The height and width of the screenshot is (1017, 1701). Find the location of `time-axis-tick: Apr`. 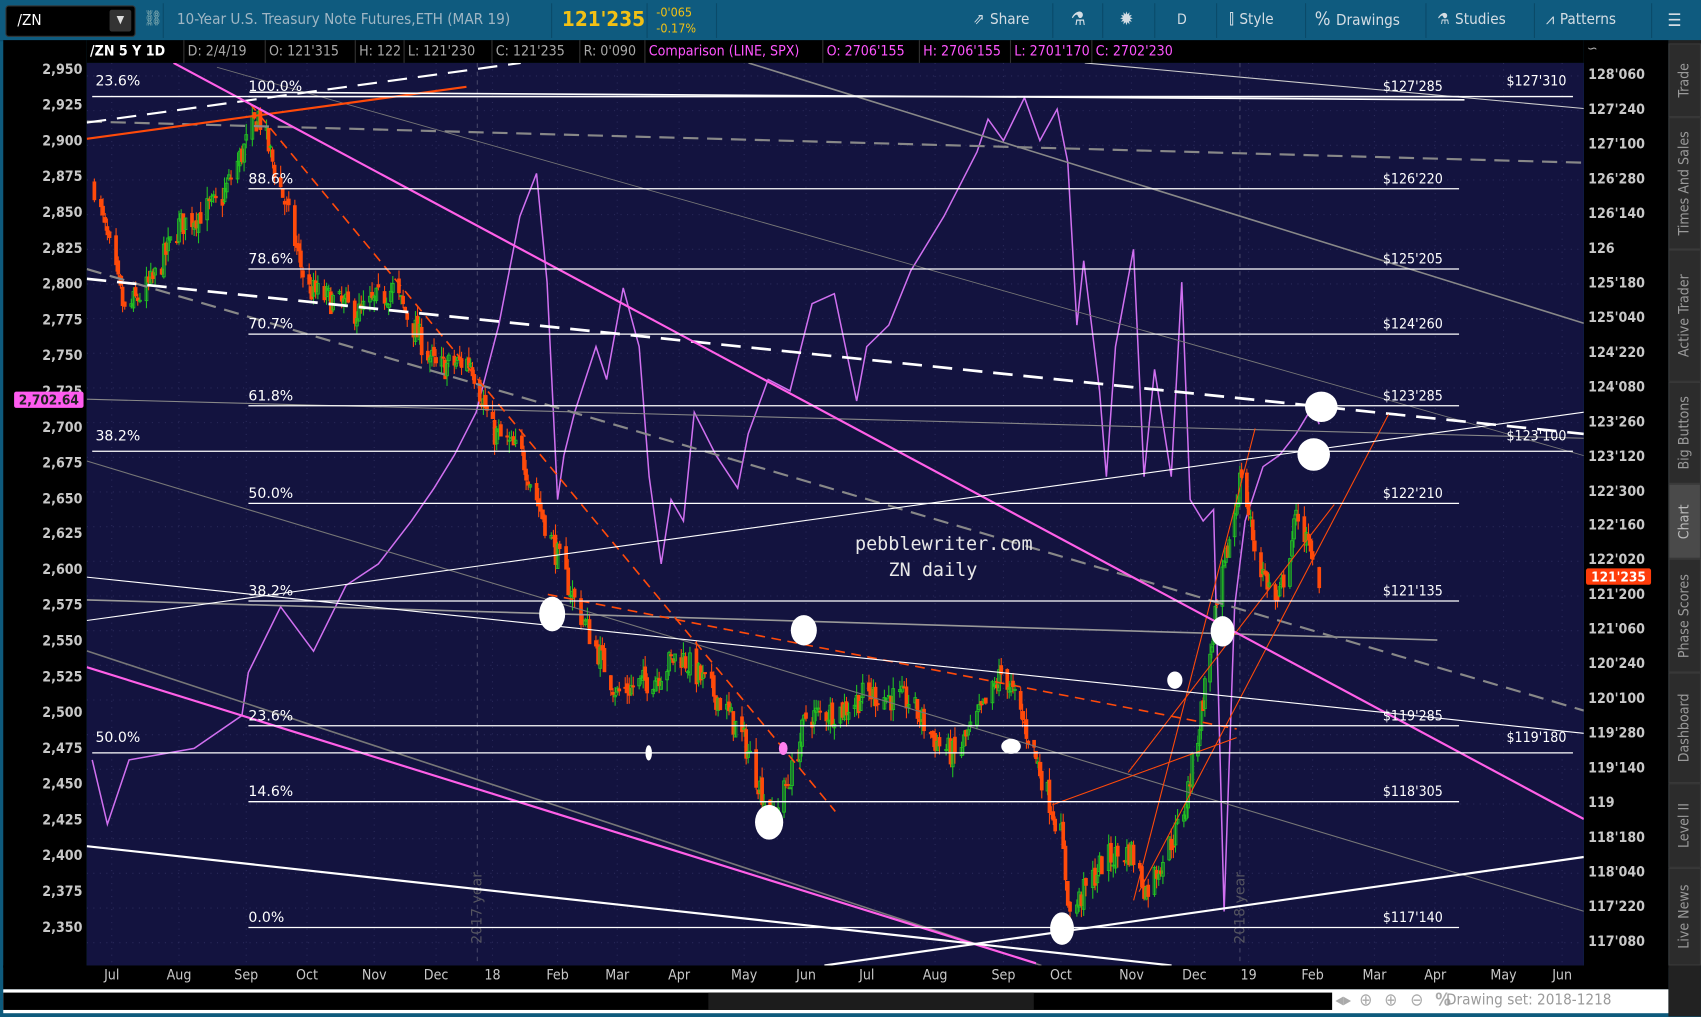

time-axis-tick: Apr is located at coordinates (679, 975).